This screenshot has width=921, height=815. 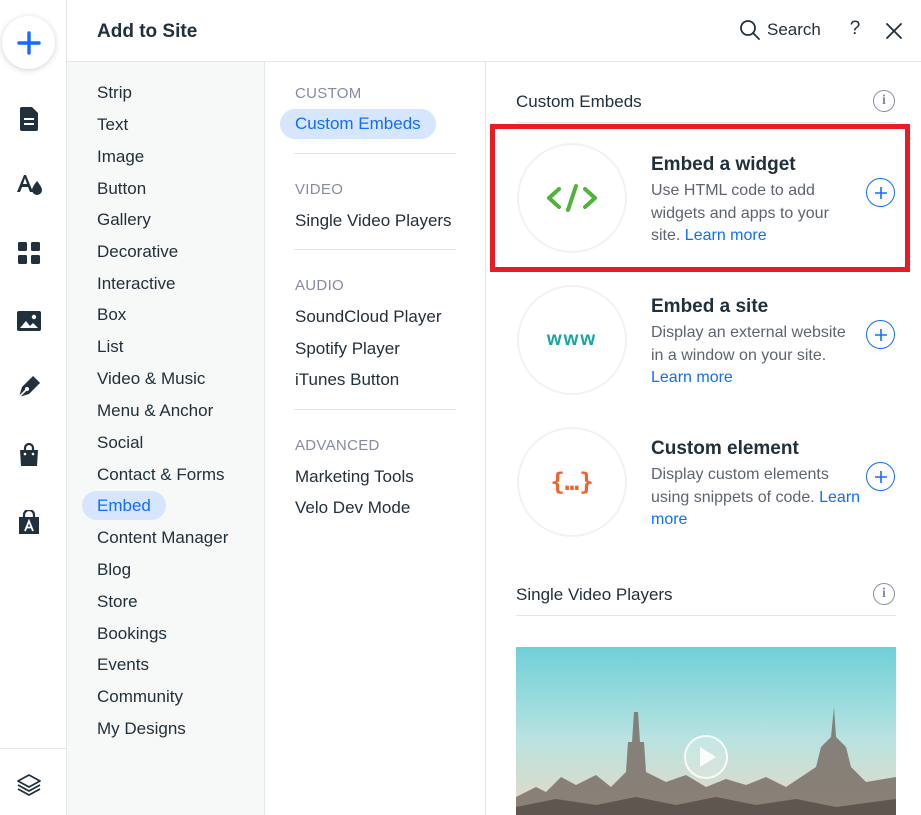 I want to click on section-head-audio: AUDIO, so click(x=320, y=285).